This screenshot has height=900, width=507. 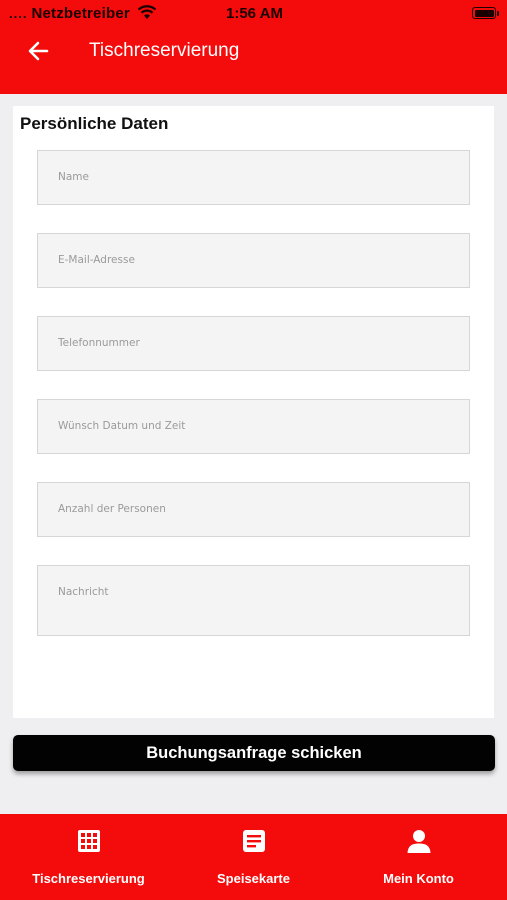 I want to click on tab-tischreservierung: Tischreservierung, so click(x=88, y=857).